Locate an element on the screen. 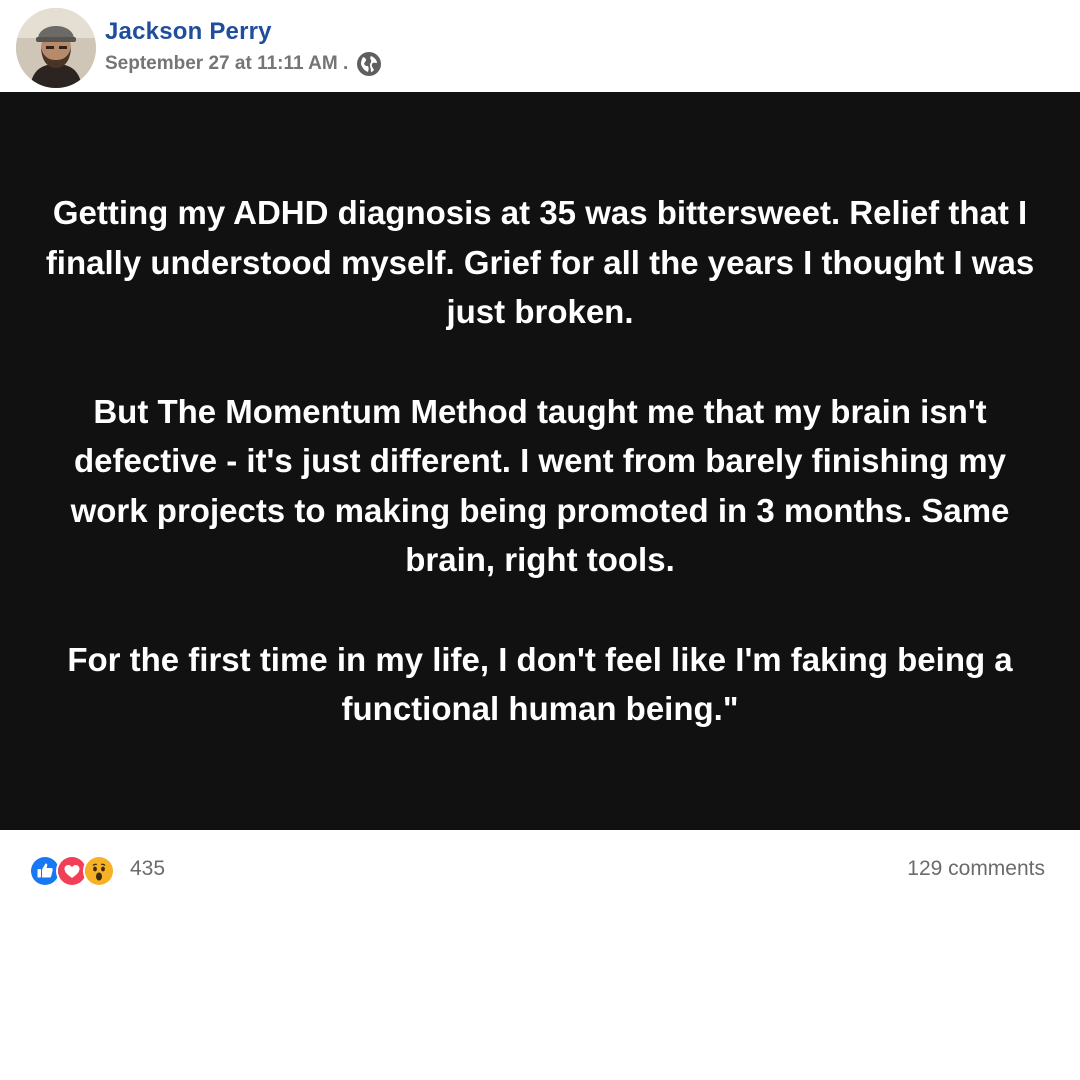 This screenshot has width=1080, height=1080. author-avatar is located at coordinates (56, 48).